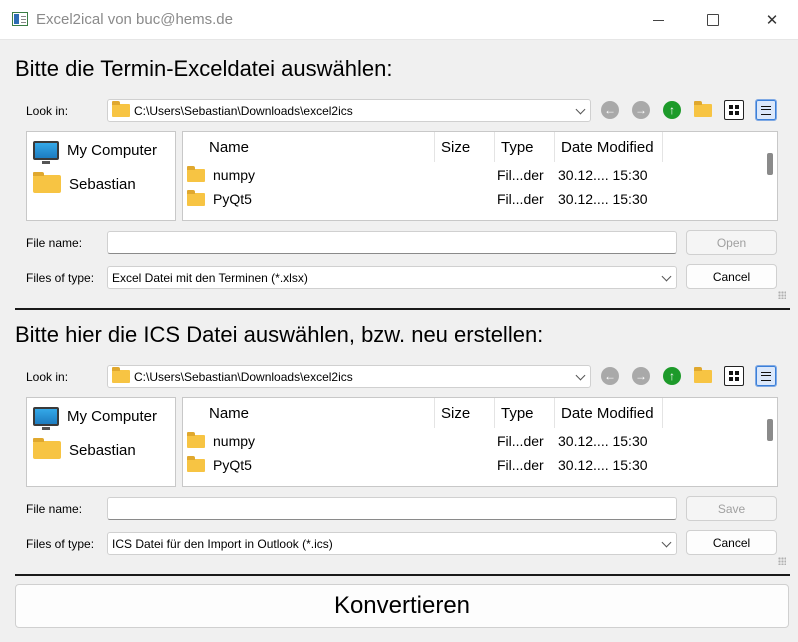  What do you see at coordinates (713, 20) in the screenshot?
I see `maximize-button` at bounding box center [713, 20].